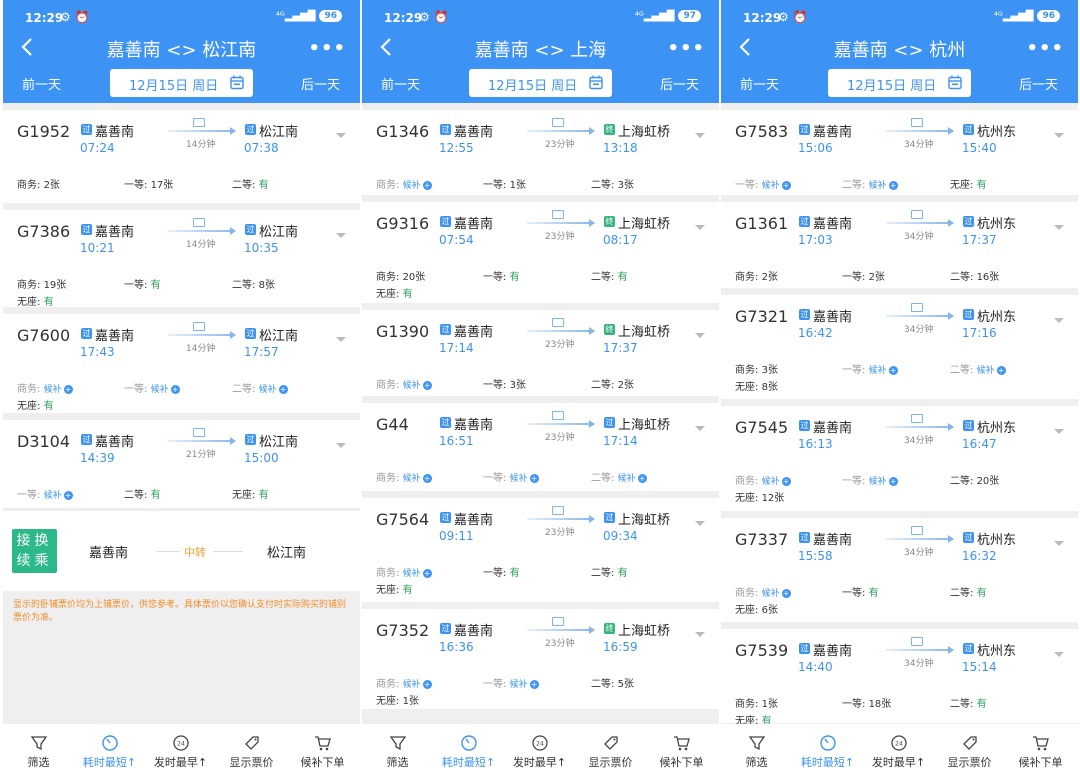  What do you see at coordinates (400, 275) in the screenshot?
I see `seat-info: 商务: 20张` at bounding box center [400, 275].